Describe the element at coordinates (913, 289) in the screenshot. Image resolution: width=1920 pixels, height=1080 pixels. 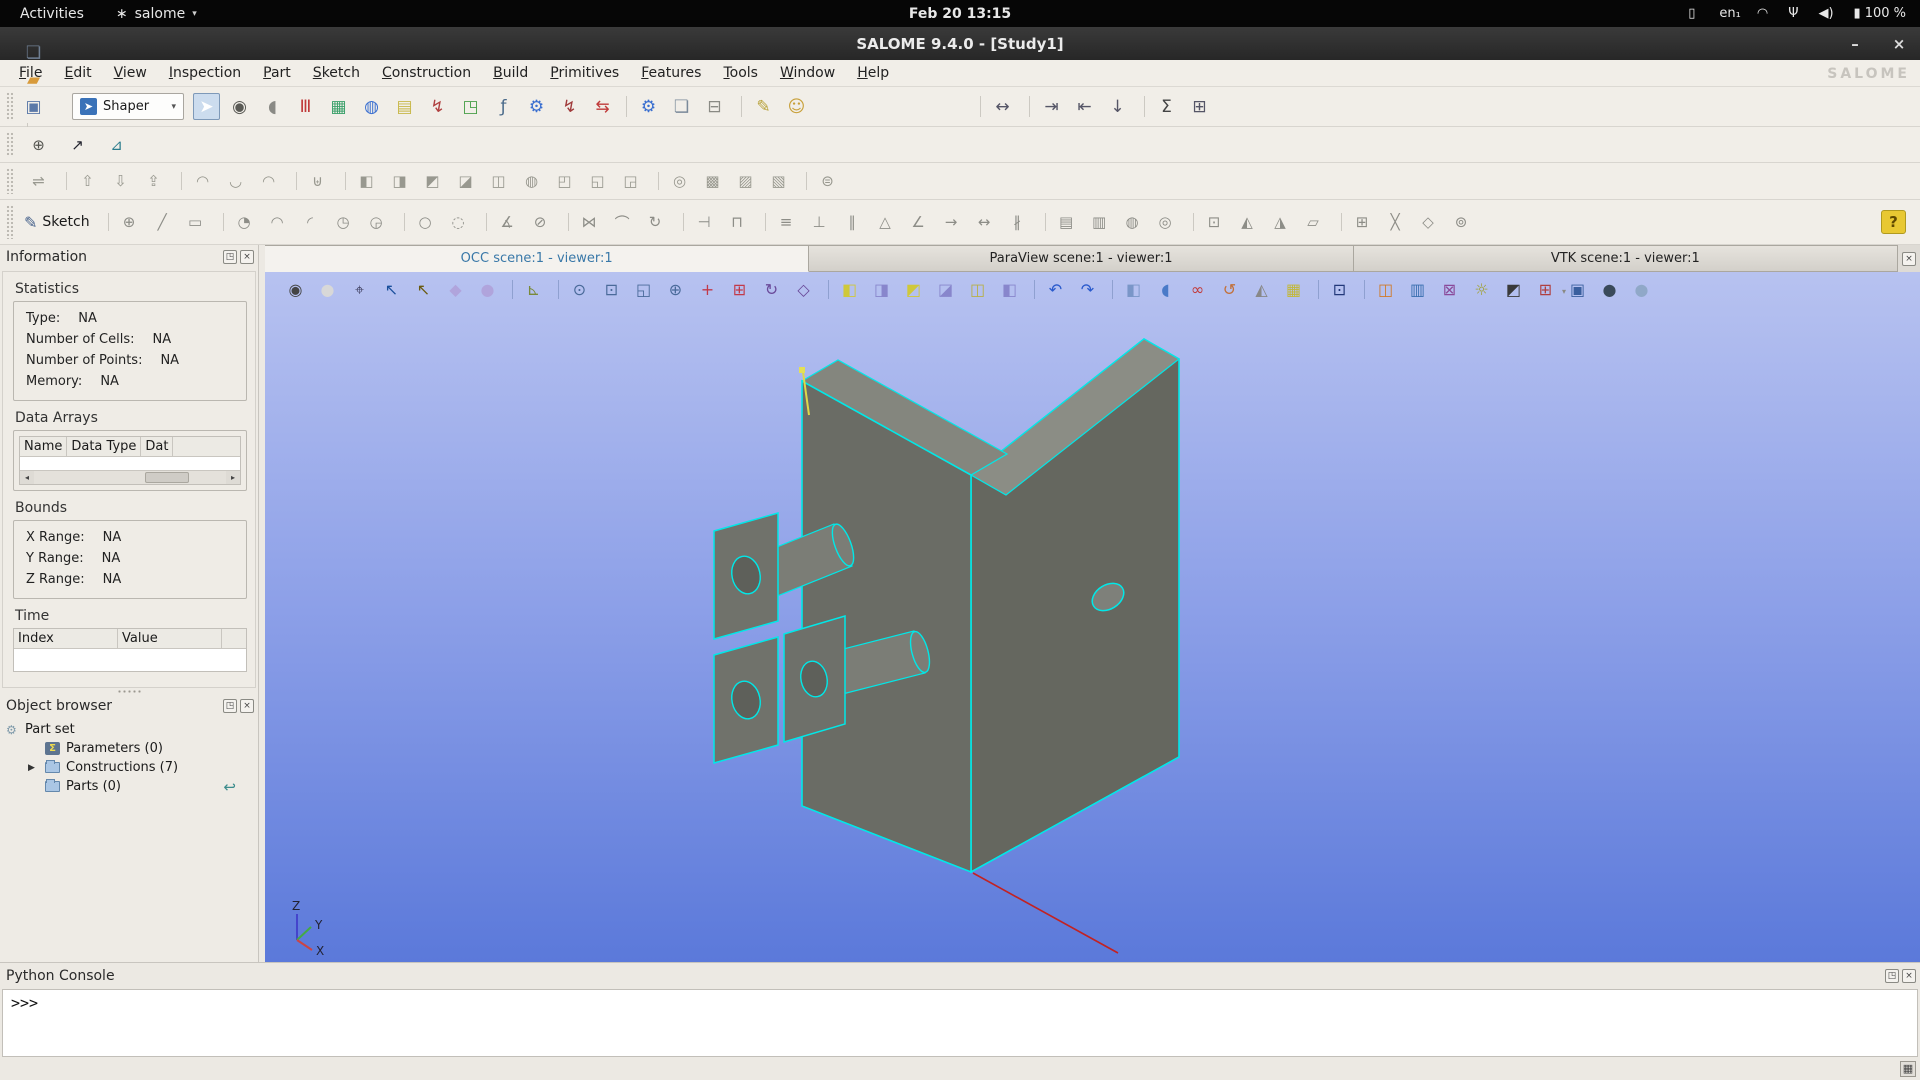
I see `top-view-icon: ◩` at that location.